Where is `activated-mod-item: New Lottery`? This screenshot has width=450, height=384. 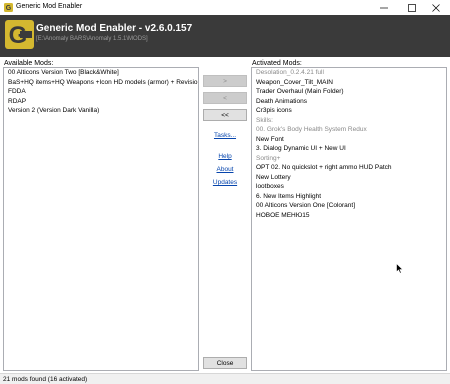
activated-mod-item: New Lottery is located at coordinates (349, 178).